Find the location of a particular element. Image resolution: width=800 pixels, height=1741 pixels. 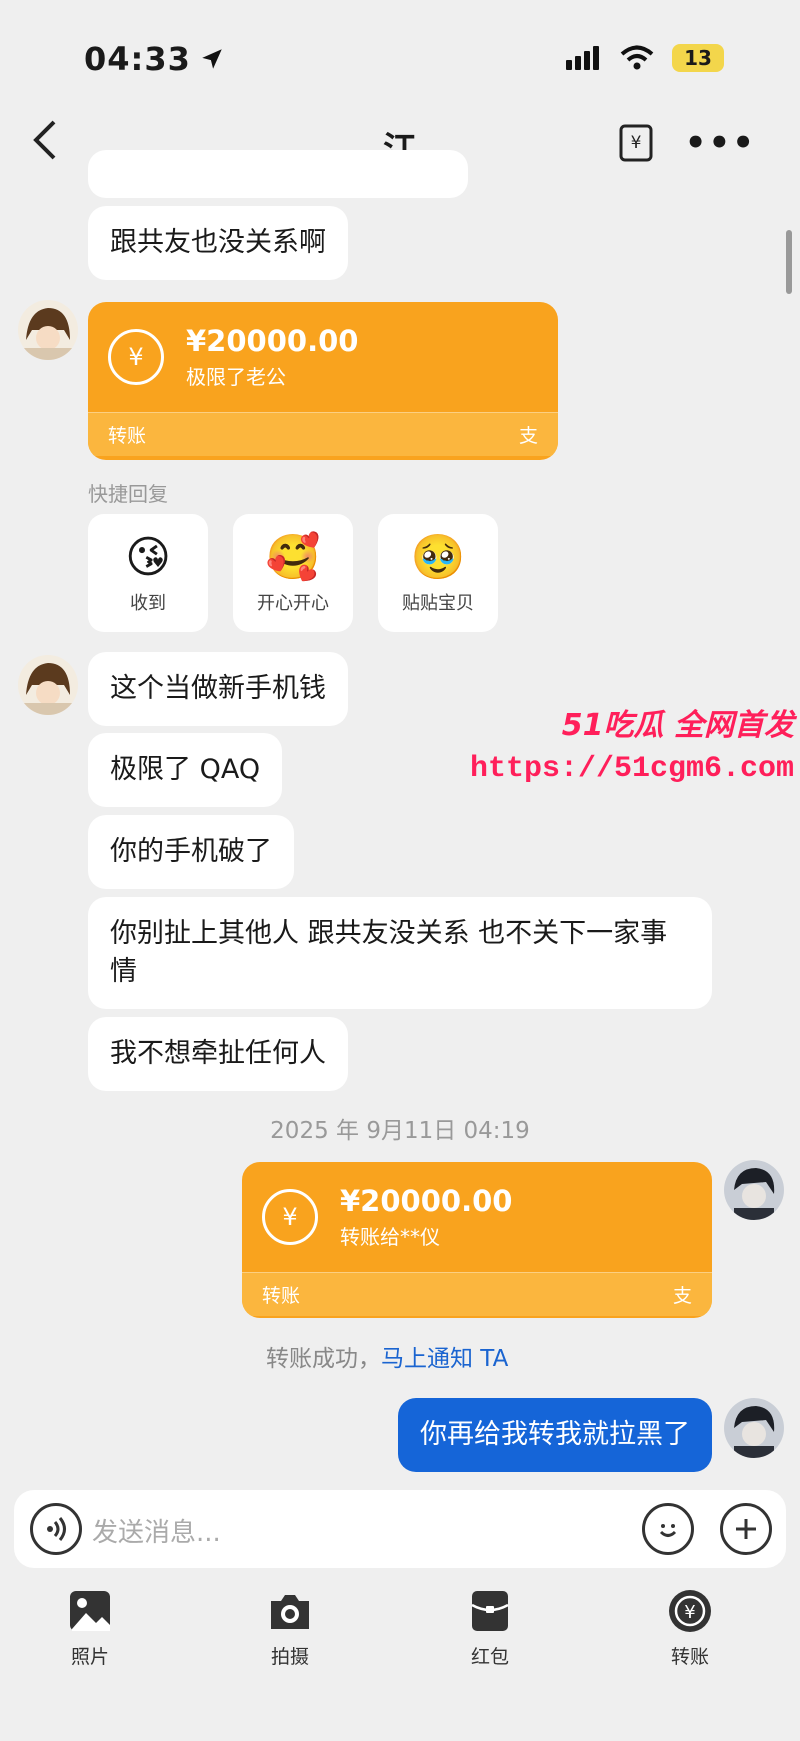

success-text: 转账成功， is located at coordinates (323, 1359).